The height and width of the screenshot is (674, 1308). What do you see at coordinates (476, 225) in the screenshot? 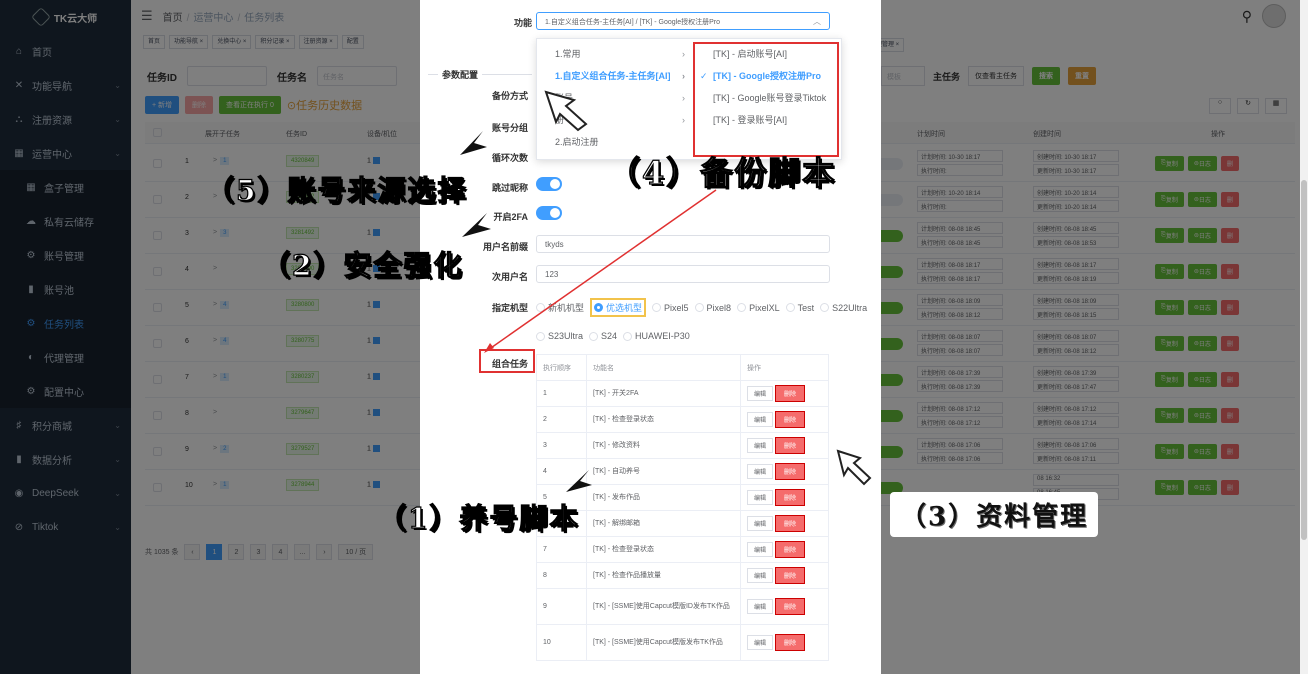
I see `arrow-to-twofa-icon` at bounding box center [476, 225].